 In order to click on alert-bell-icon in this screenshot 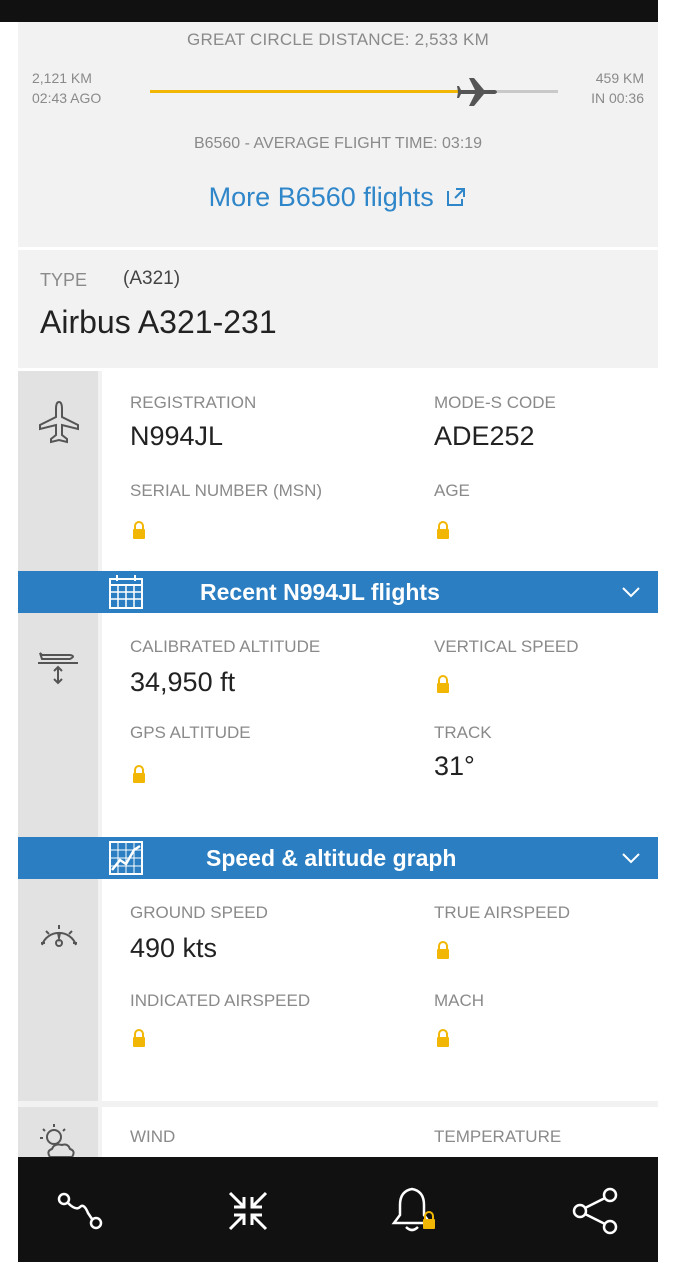, I will do `click(414, 1211)`.